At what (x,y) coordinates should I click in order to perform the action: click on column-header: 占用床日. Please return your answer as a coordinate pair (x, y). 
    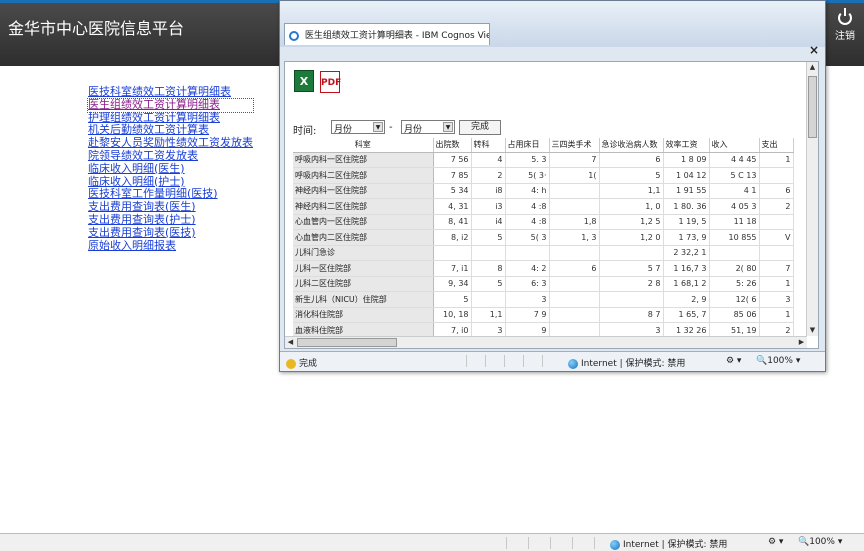
    Looking at the image, I should click on (527, 145).